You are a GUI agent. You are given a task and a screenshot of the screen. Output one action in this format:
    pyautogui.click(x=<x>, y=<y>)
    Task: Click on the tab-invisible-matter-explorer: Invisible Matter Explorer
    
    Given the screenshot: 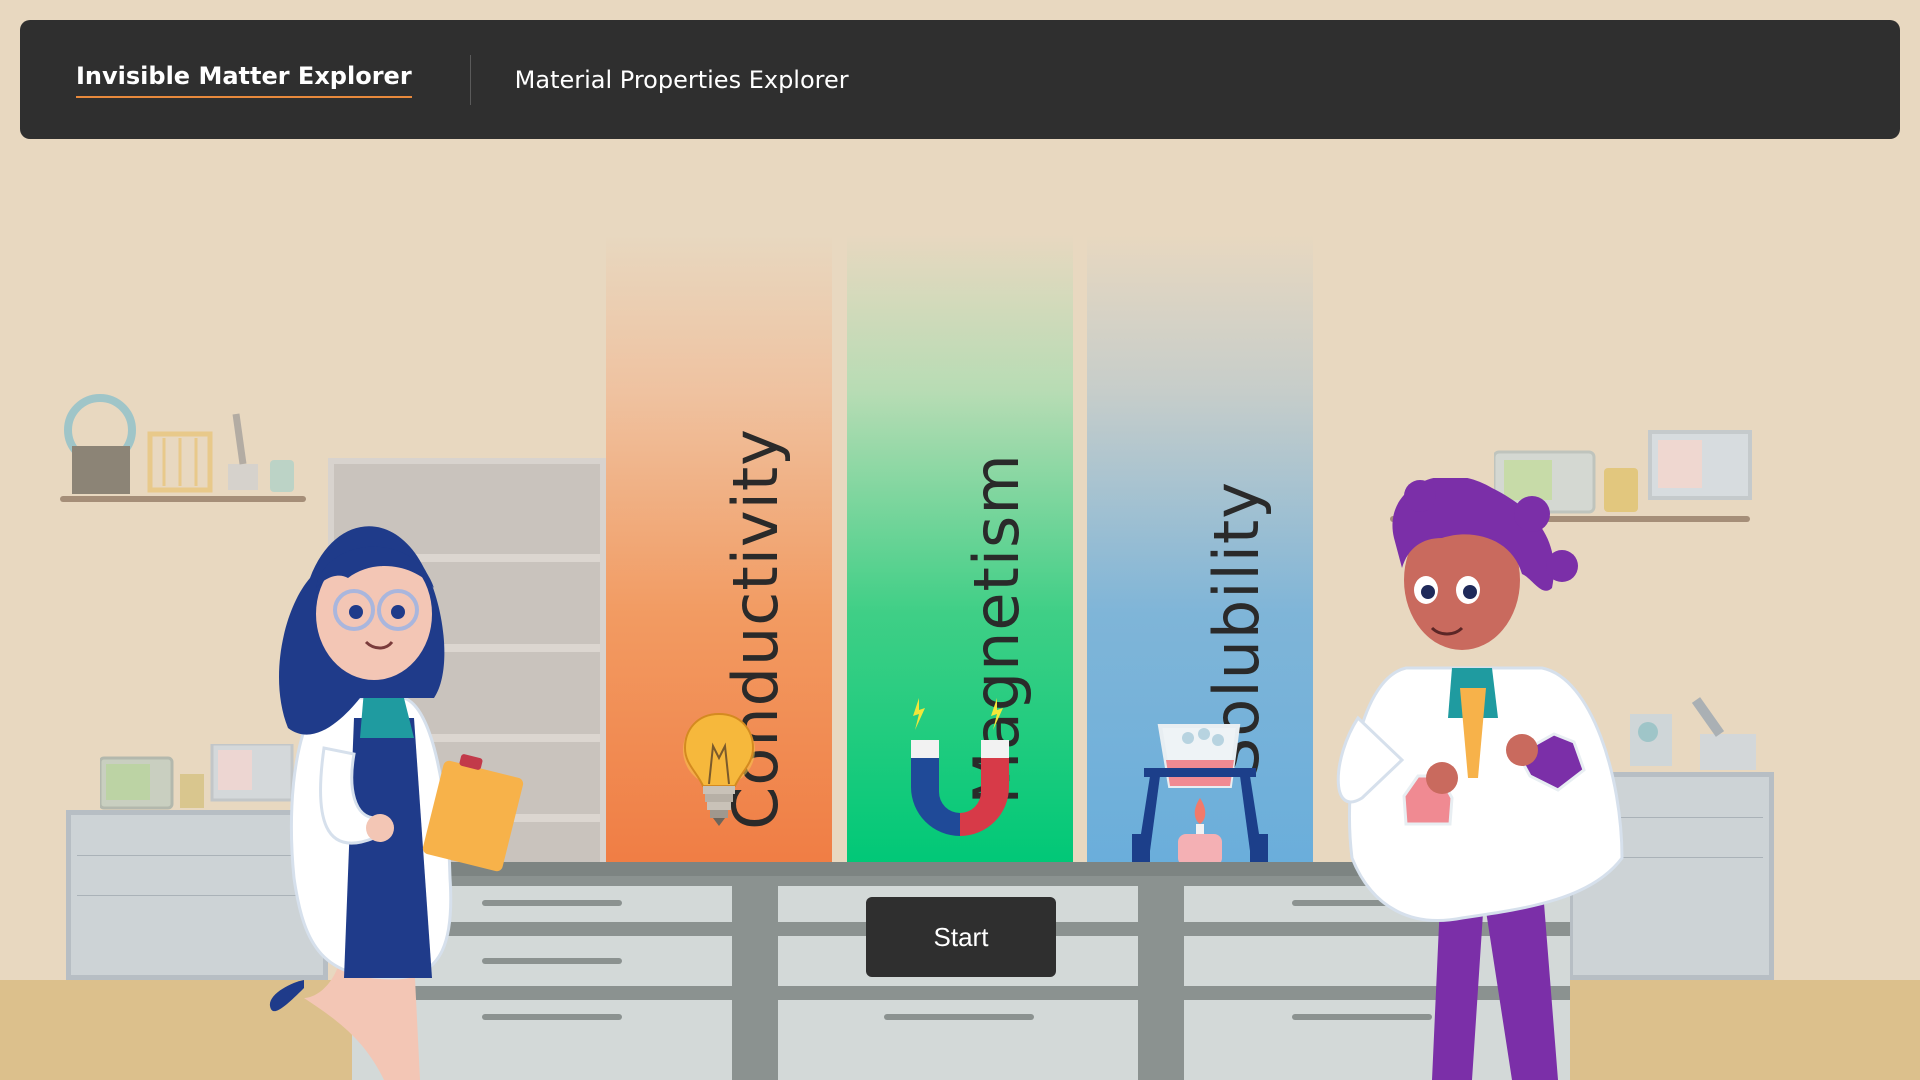 What is the action you would take?
    pyautogui.click(x=244, y=80)
    